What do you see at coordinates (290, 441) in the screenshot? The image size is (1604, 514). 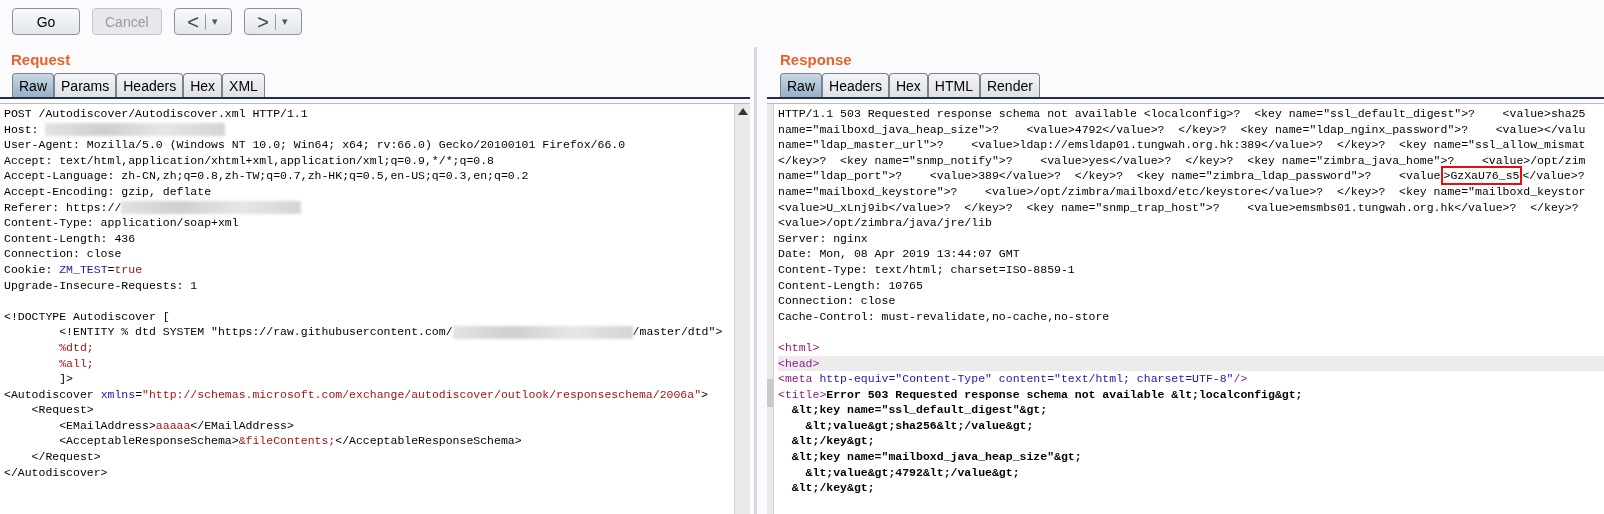 I see `code-line: <AcceptableResponseSchema>&fileContents;</AcceptableResponseSchema>` at bounding box center [290, 441].